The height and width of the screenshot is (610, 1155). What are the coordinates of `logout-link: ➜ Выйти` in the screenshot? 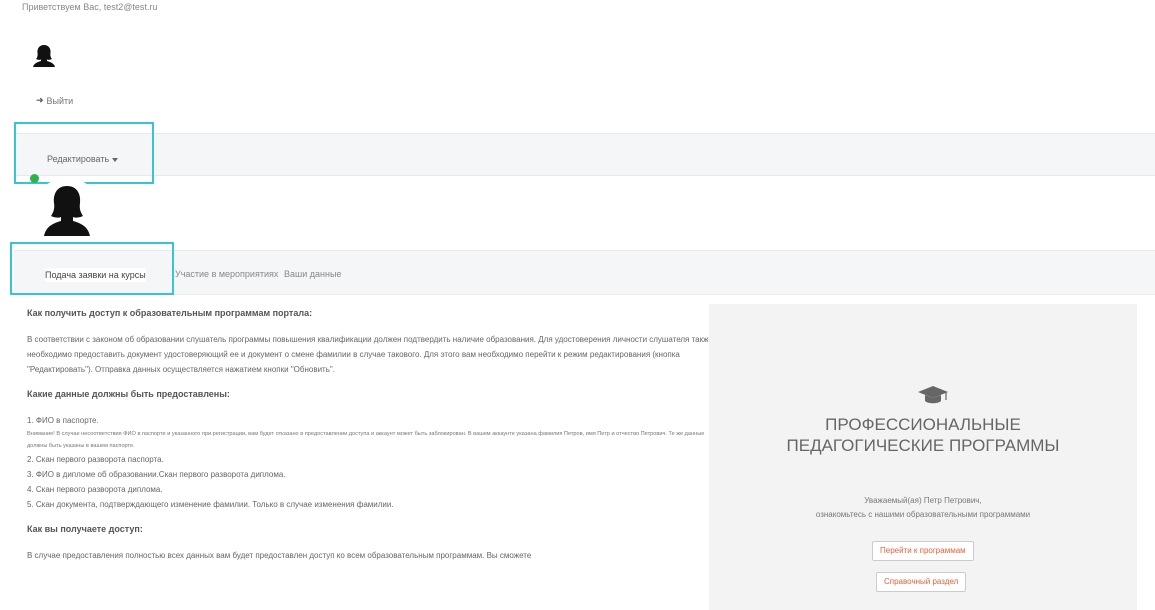 It's located at (54, 100).